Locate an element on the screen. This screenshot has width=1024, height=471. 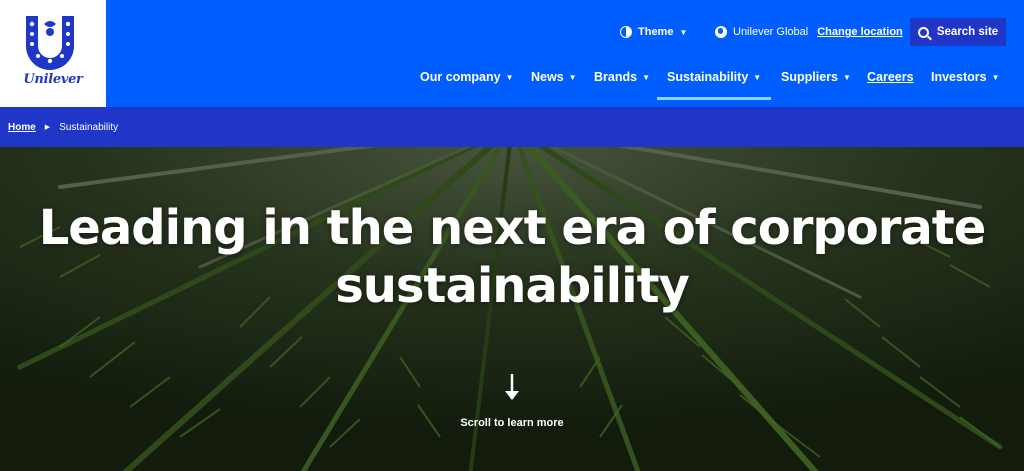
nav-item-brands: Brands ▼ is located at coordinates (622, 80).